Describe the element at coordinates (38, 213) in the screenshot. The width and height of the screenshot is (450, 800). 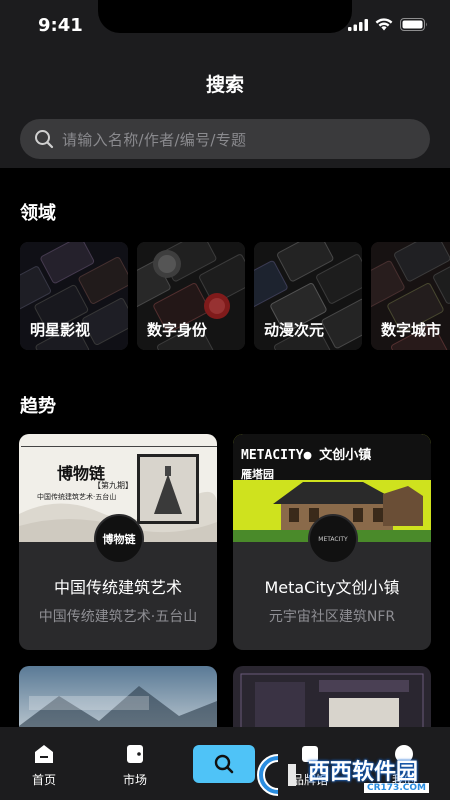
I see `domain-section-title: 领域` at that location.